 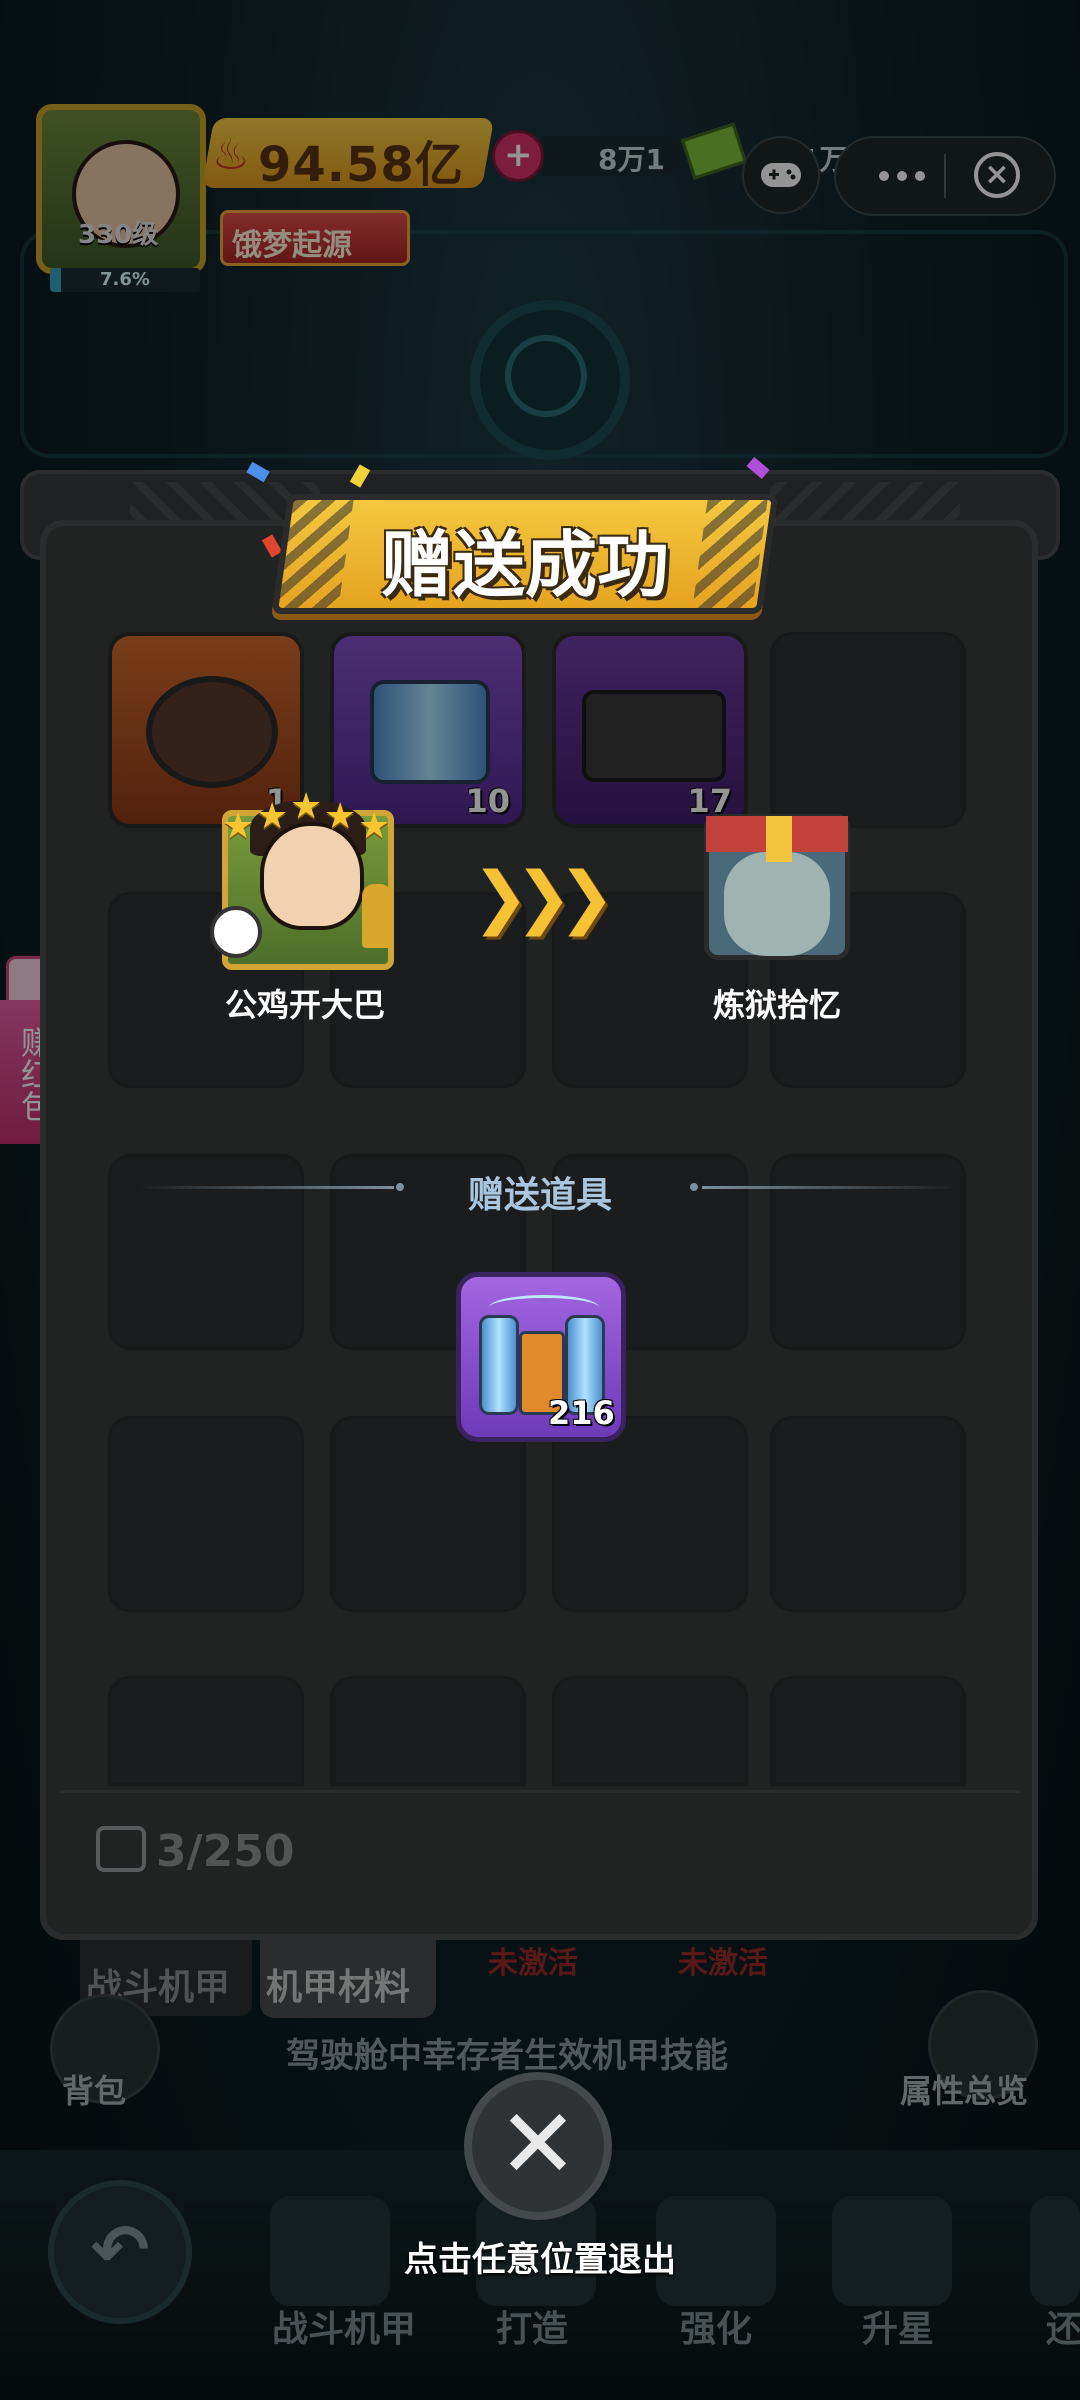 I want to click on gifted-item-count: 216, so click(x=581, y=1413).